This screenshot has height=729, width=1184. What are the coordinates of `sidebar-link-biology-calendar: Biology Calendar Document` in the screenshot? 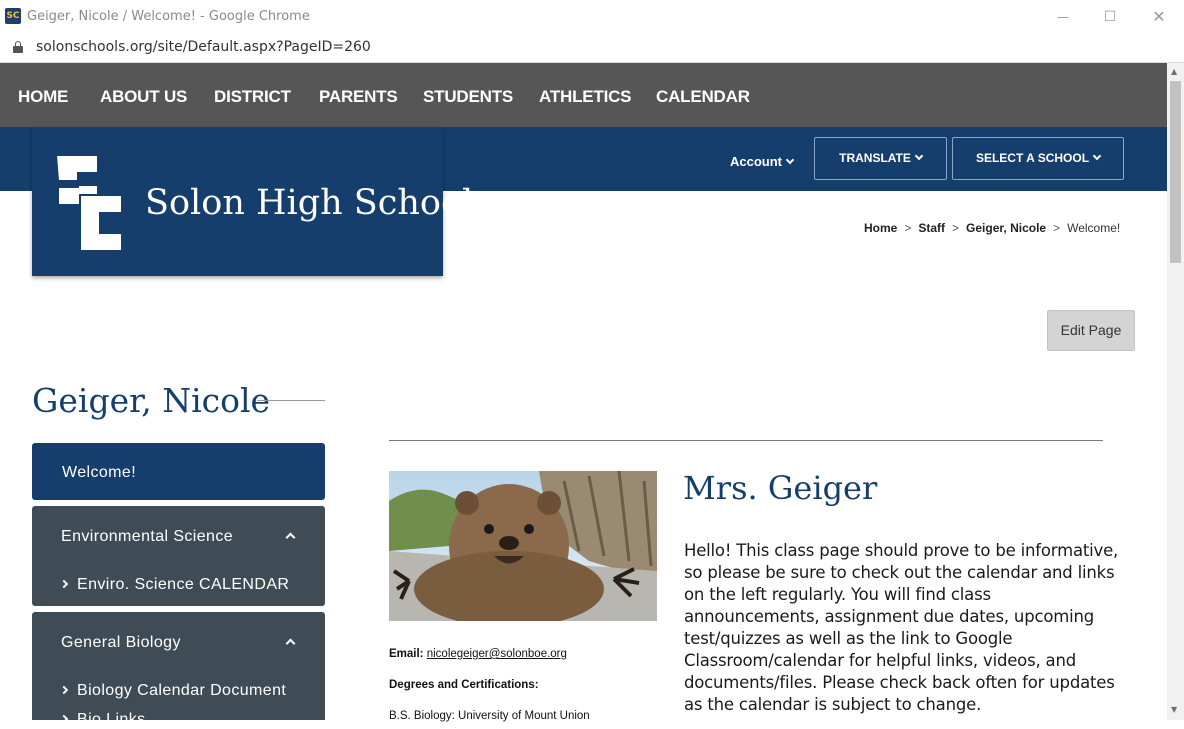 It's located at (172, 691).